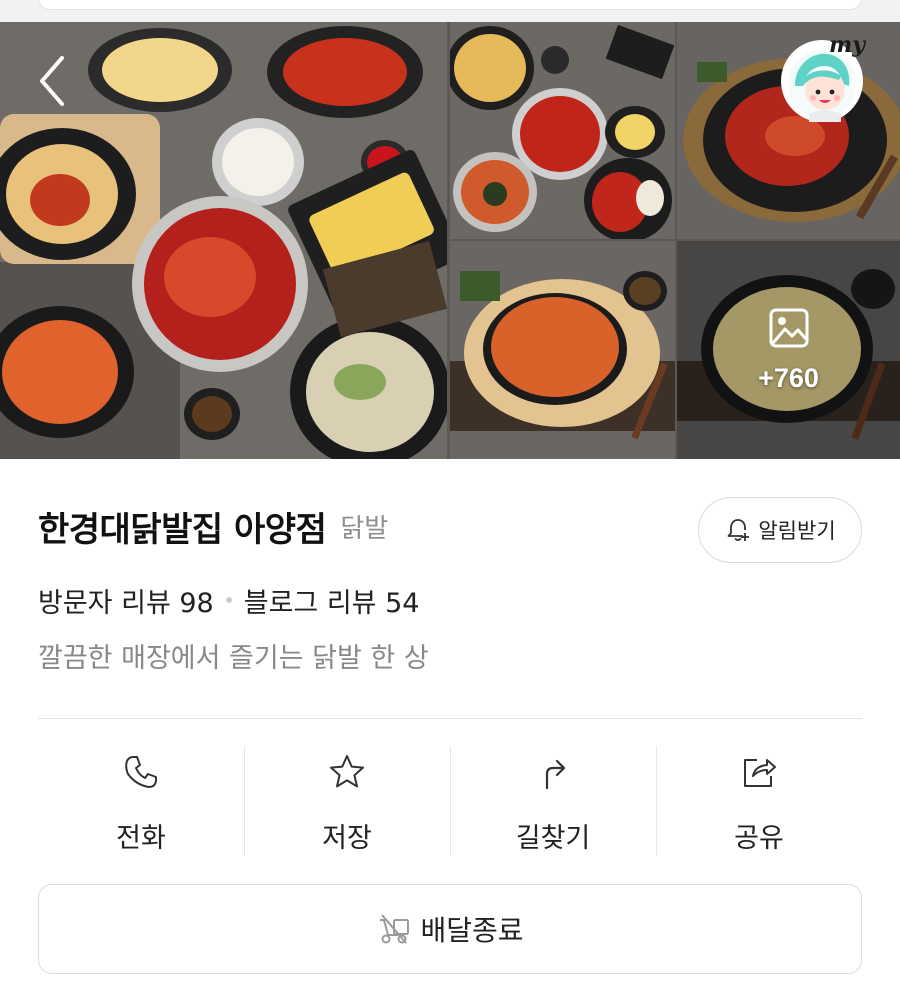  Describe the element at coordinates (450, 718) in the screenshot. I see `divider` at that location.